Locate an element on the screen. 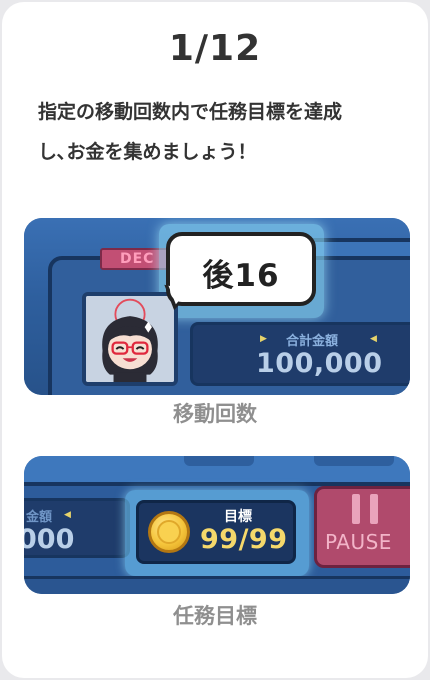 The width and height of the screenshot is (430, 680). tutorial-description: 指定の移動回数内で任務目標を達成 し､お金を集めましょう！ is located at coordinates (218, 132).